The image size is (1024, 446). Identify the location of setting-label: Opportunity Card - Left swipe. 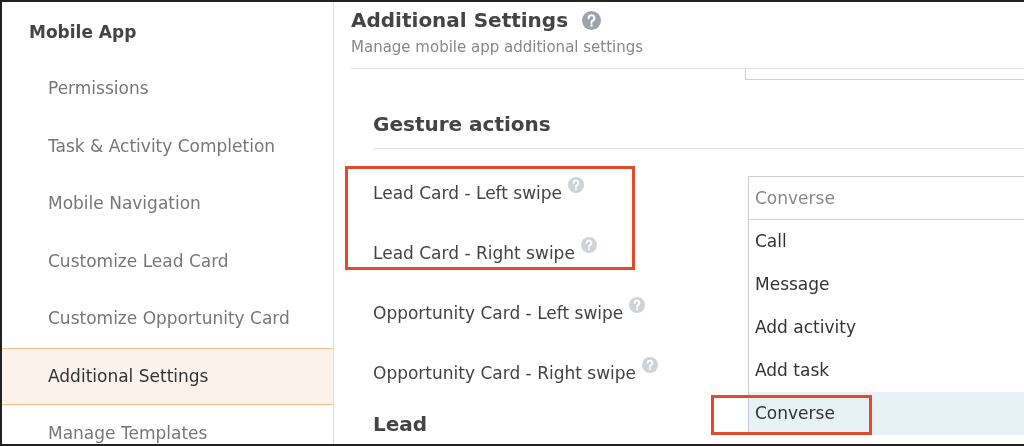
(498, 313).